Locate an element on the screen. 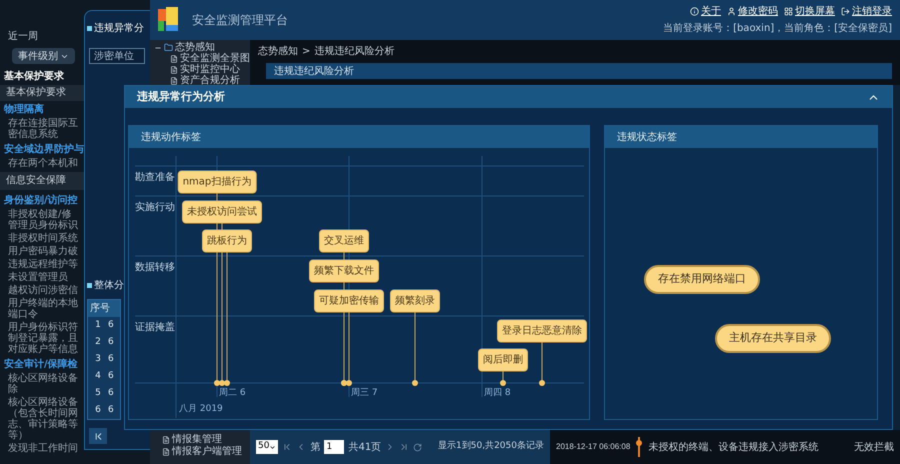 The image size is (900, 464). category-heading: 物理隔离 is located at coordinates (24, 109).